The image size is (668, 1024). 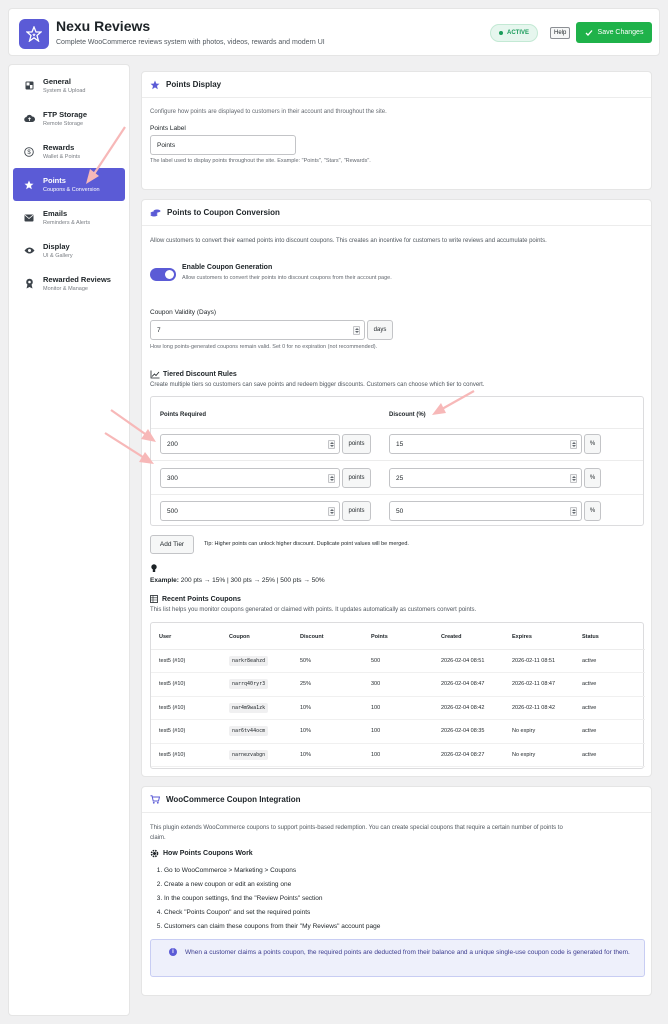 I want to click on sidebar-item-rewards: $ Rewards Wallet & Points, so click(x=69, y=151).